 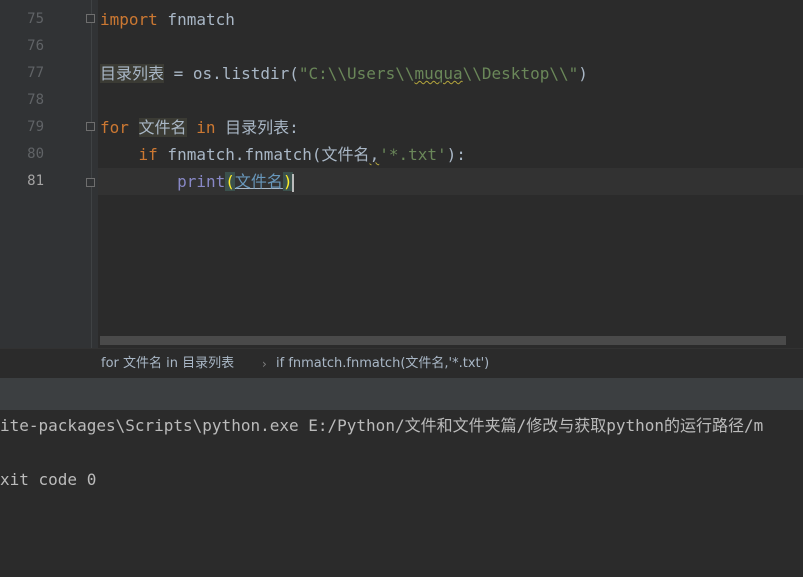 I want to click on text-cursor, so click(x=292, y=182).